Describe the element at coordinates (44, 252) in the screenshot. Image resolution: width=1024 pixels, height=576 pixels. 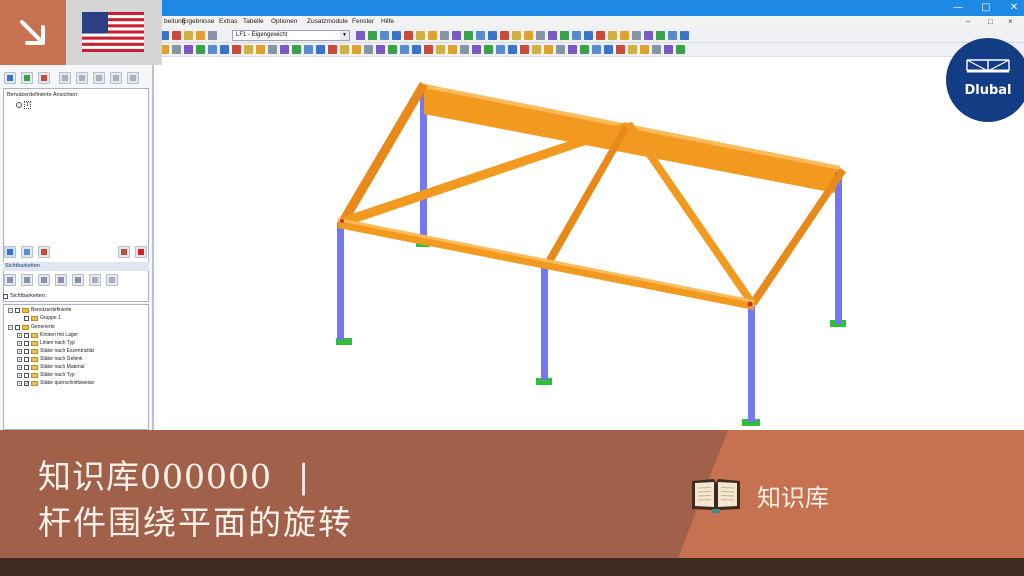
I see `edit-view-button` at that location.